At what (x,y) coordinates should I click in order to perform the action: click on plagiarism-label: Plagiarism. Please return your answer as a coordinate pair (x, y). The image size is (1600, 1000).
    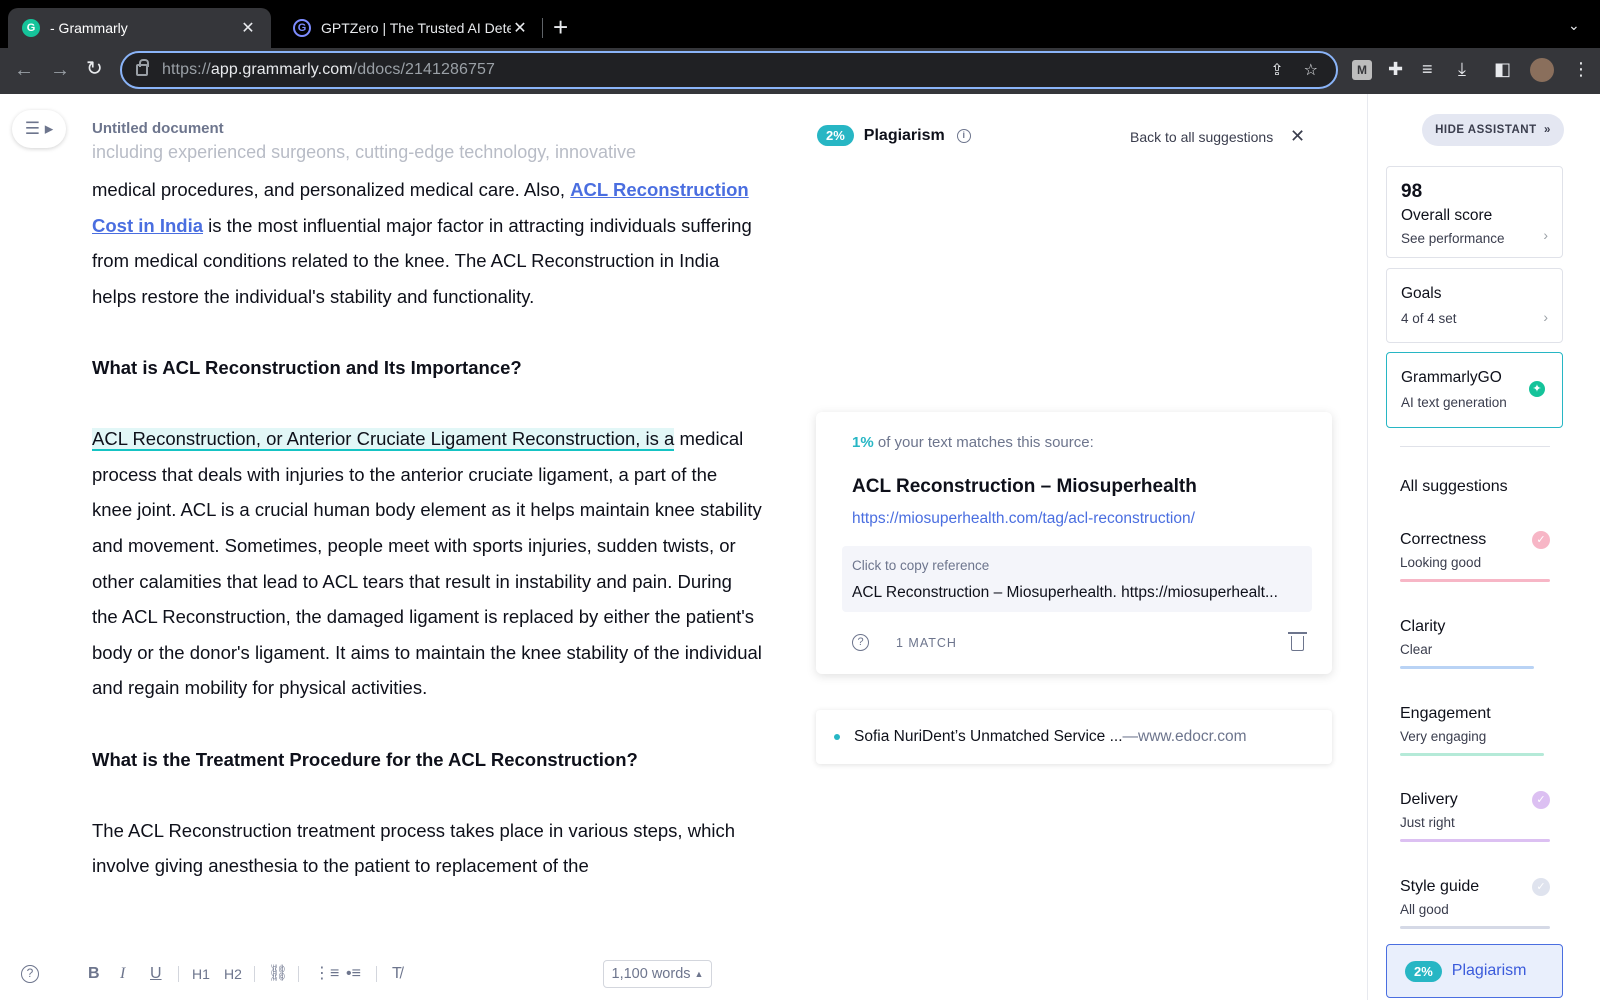
    Looking at the image, I should click on (1489, 970).